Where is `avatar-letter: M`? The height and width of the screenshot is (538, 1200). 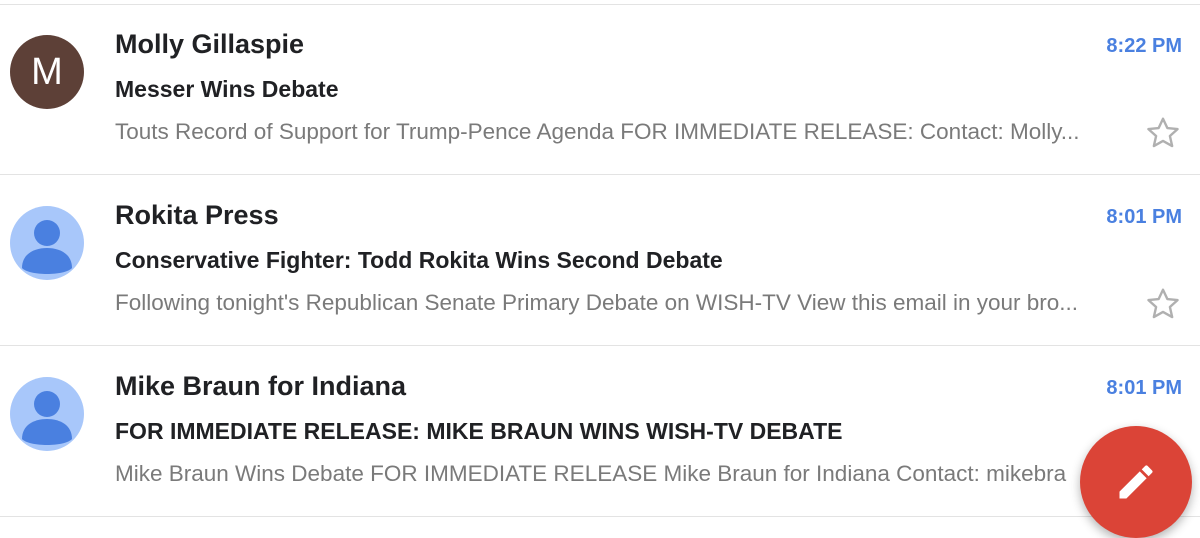 avatar-letter: M is located at coordinates (47, 71).